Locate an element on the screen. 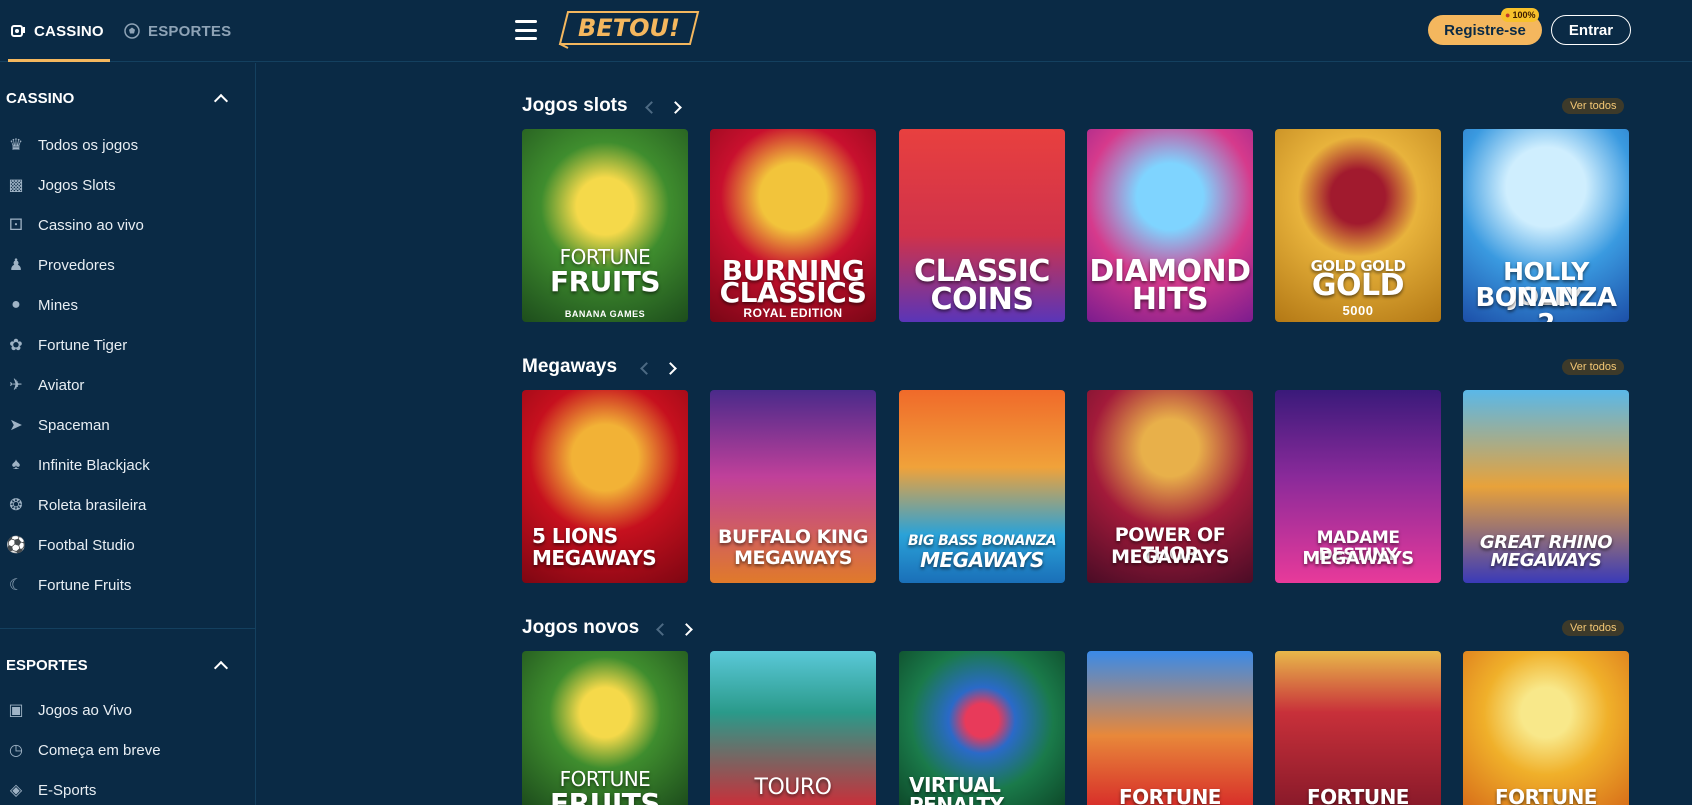  sidebar-item-jogos-slots: ▩ Jogos Slots is located at coordinates (126, 185).